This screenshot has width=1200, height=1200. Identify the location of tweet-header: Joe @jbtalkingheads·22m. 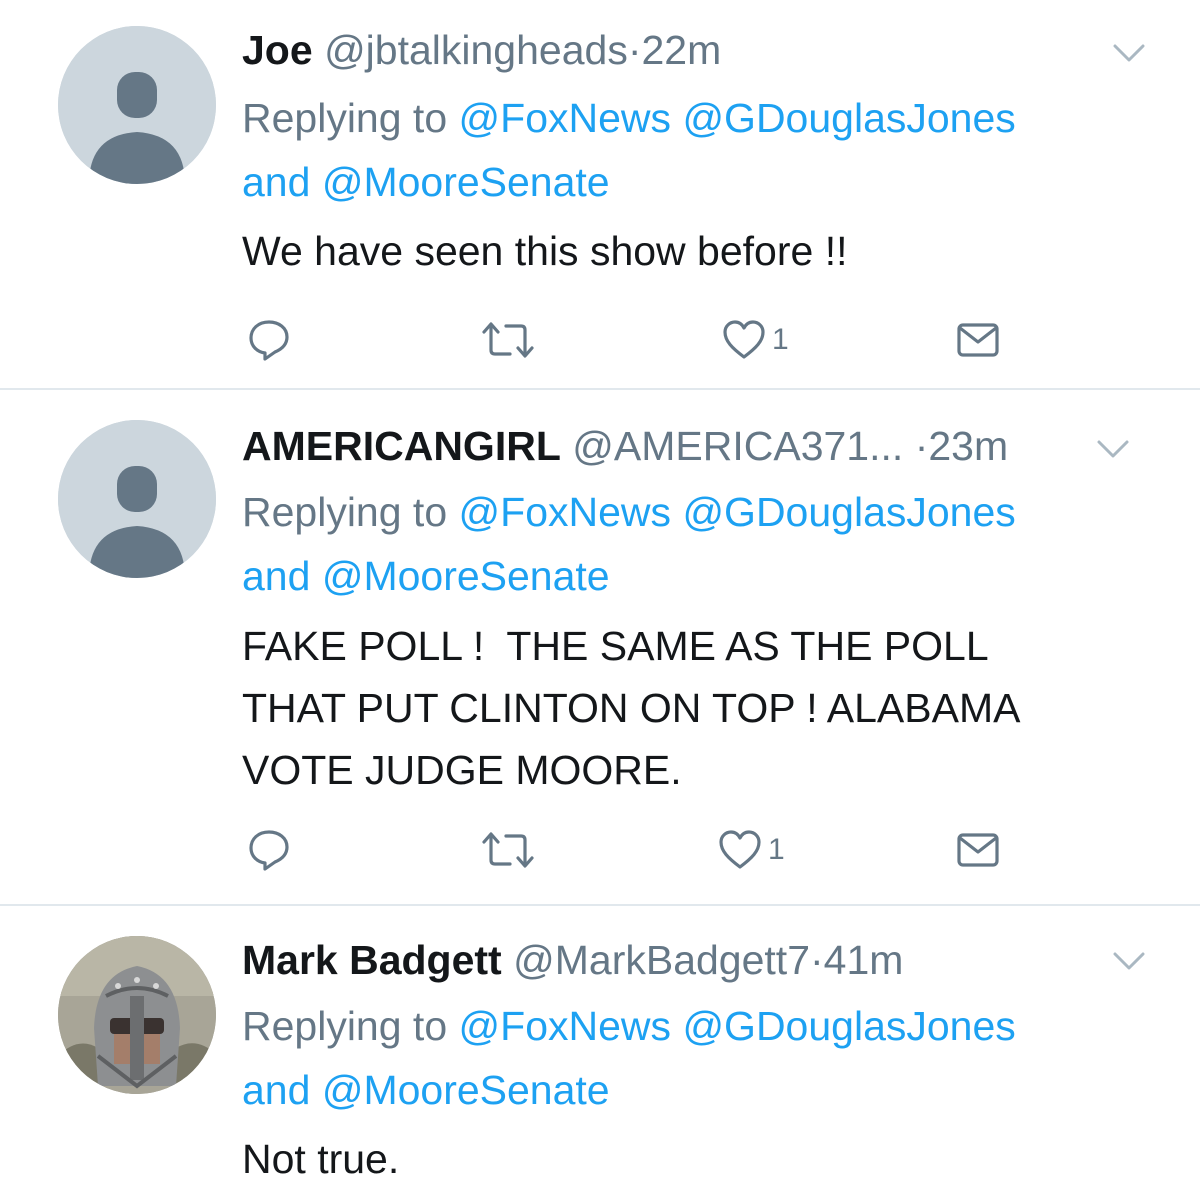
(481, 50).